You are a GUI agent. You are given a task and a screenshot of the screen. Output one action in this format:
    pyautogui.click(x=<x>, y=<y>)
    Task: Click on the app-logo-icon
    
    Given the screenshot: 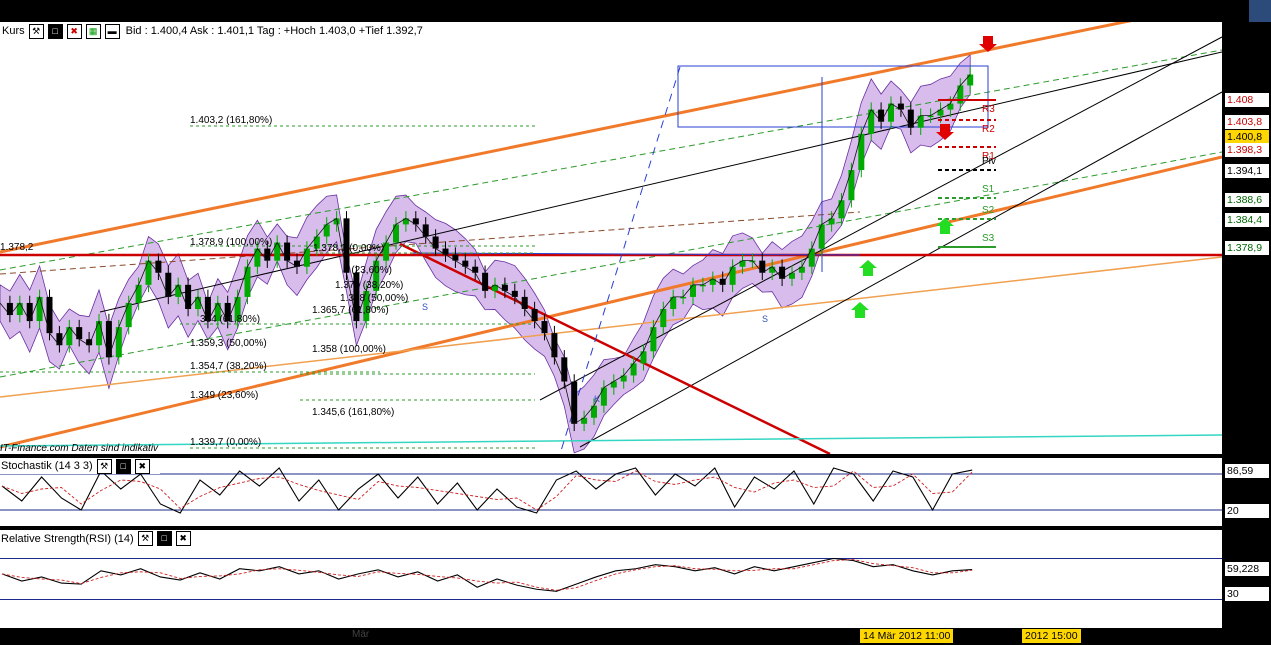 What is the action you would take?
    pyautogui.click(x=1260, y=11)
    